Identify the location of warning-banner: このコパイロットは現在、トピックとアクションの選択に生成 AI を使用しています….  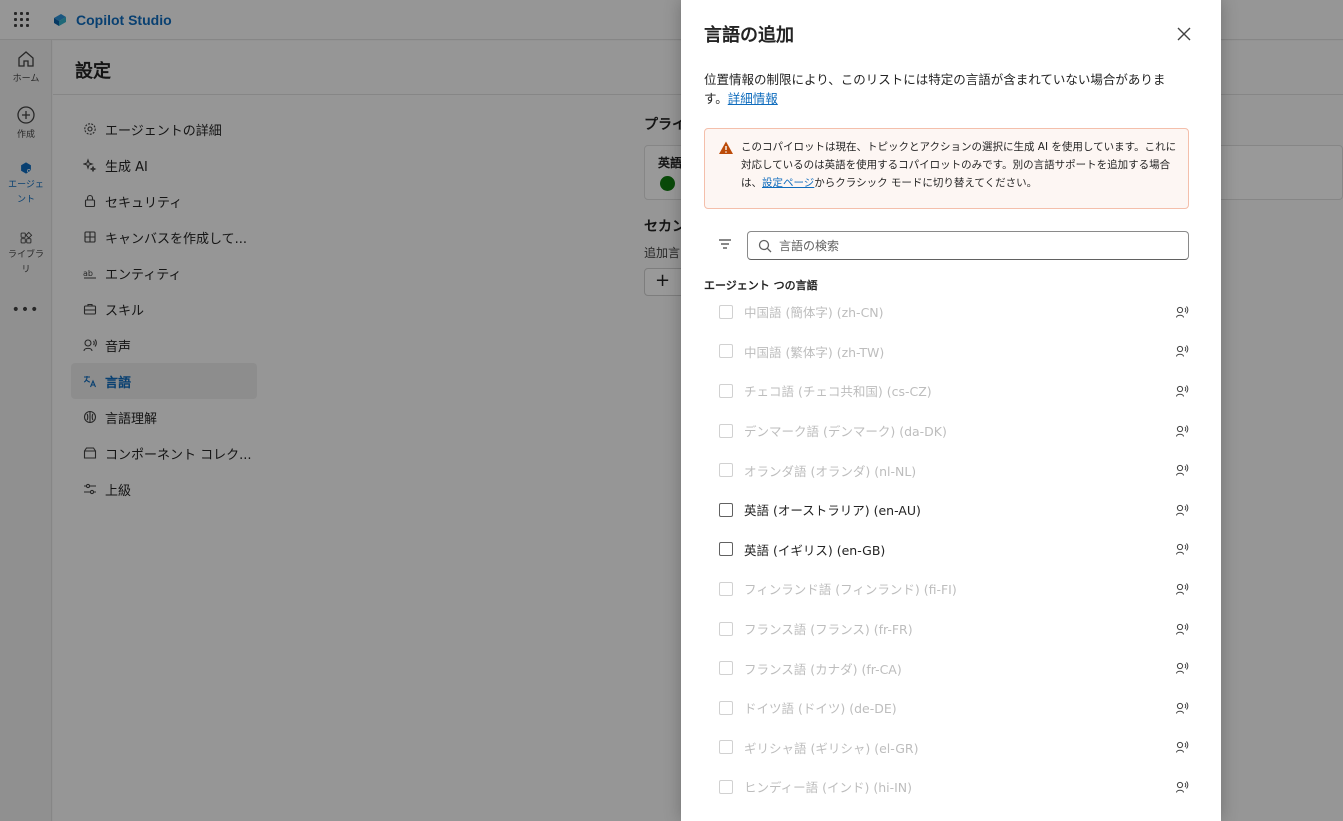
(946, 168).